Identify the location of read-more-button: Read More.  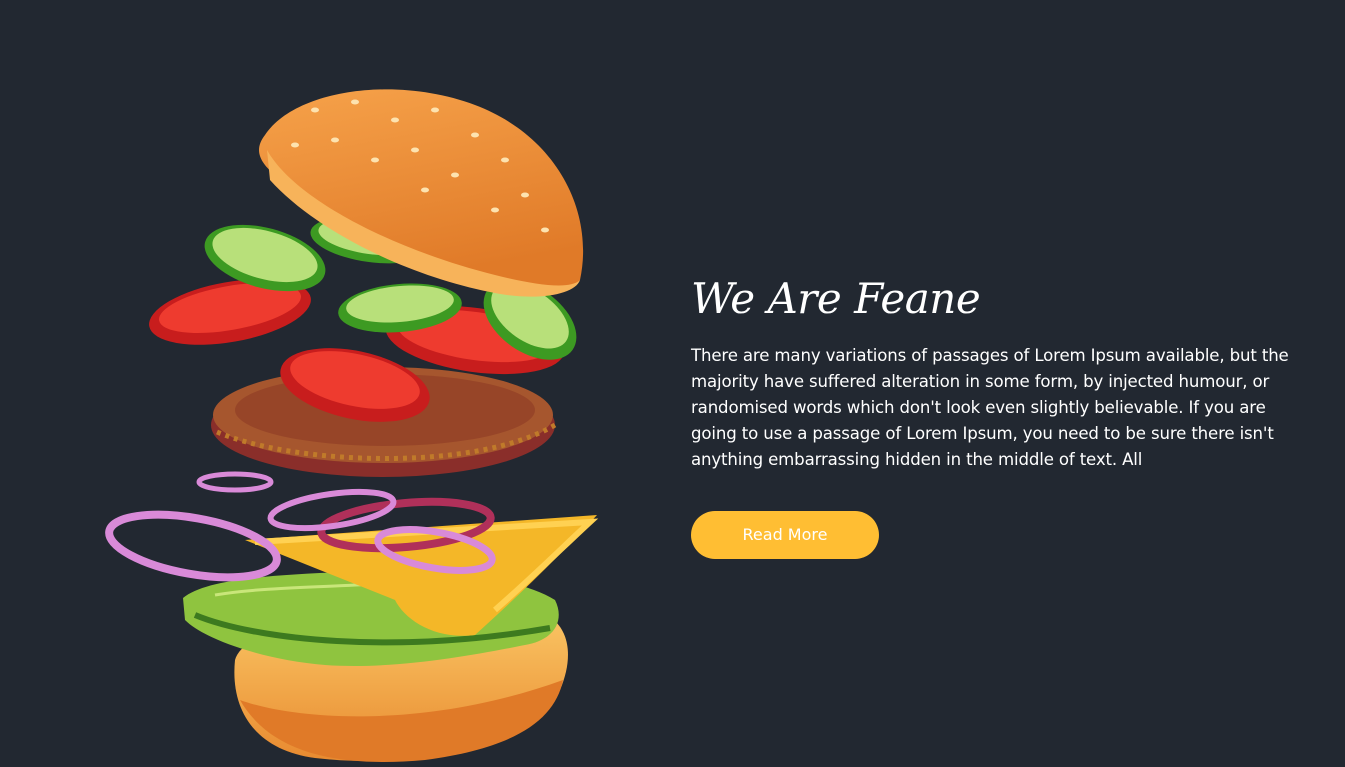
(785, 535).